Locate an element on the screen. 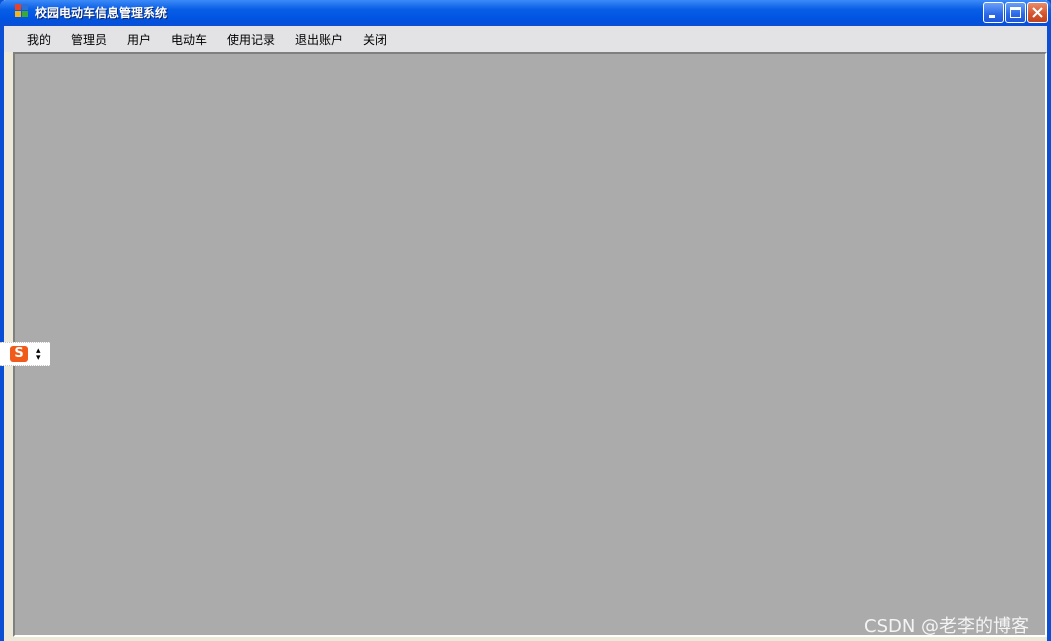 The image size is (1051, 641). window-title: 校园电动车信息管理系统 is located at coordinates (101, 13).